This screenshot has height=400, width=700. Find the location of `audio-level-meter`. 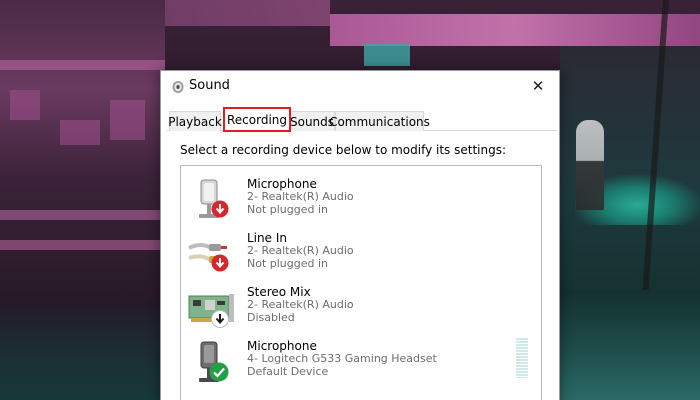

audio-level-meter is located at coordinates (522, 358).